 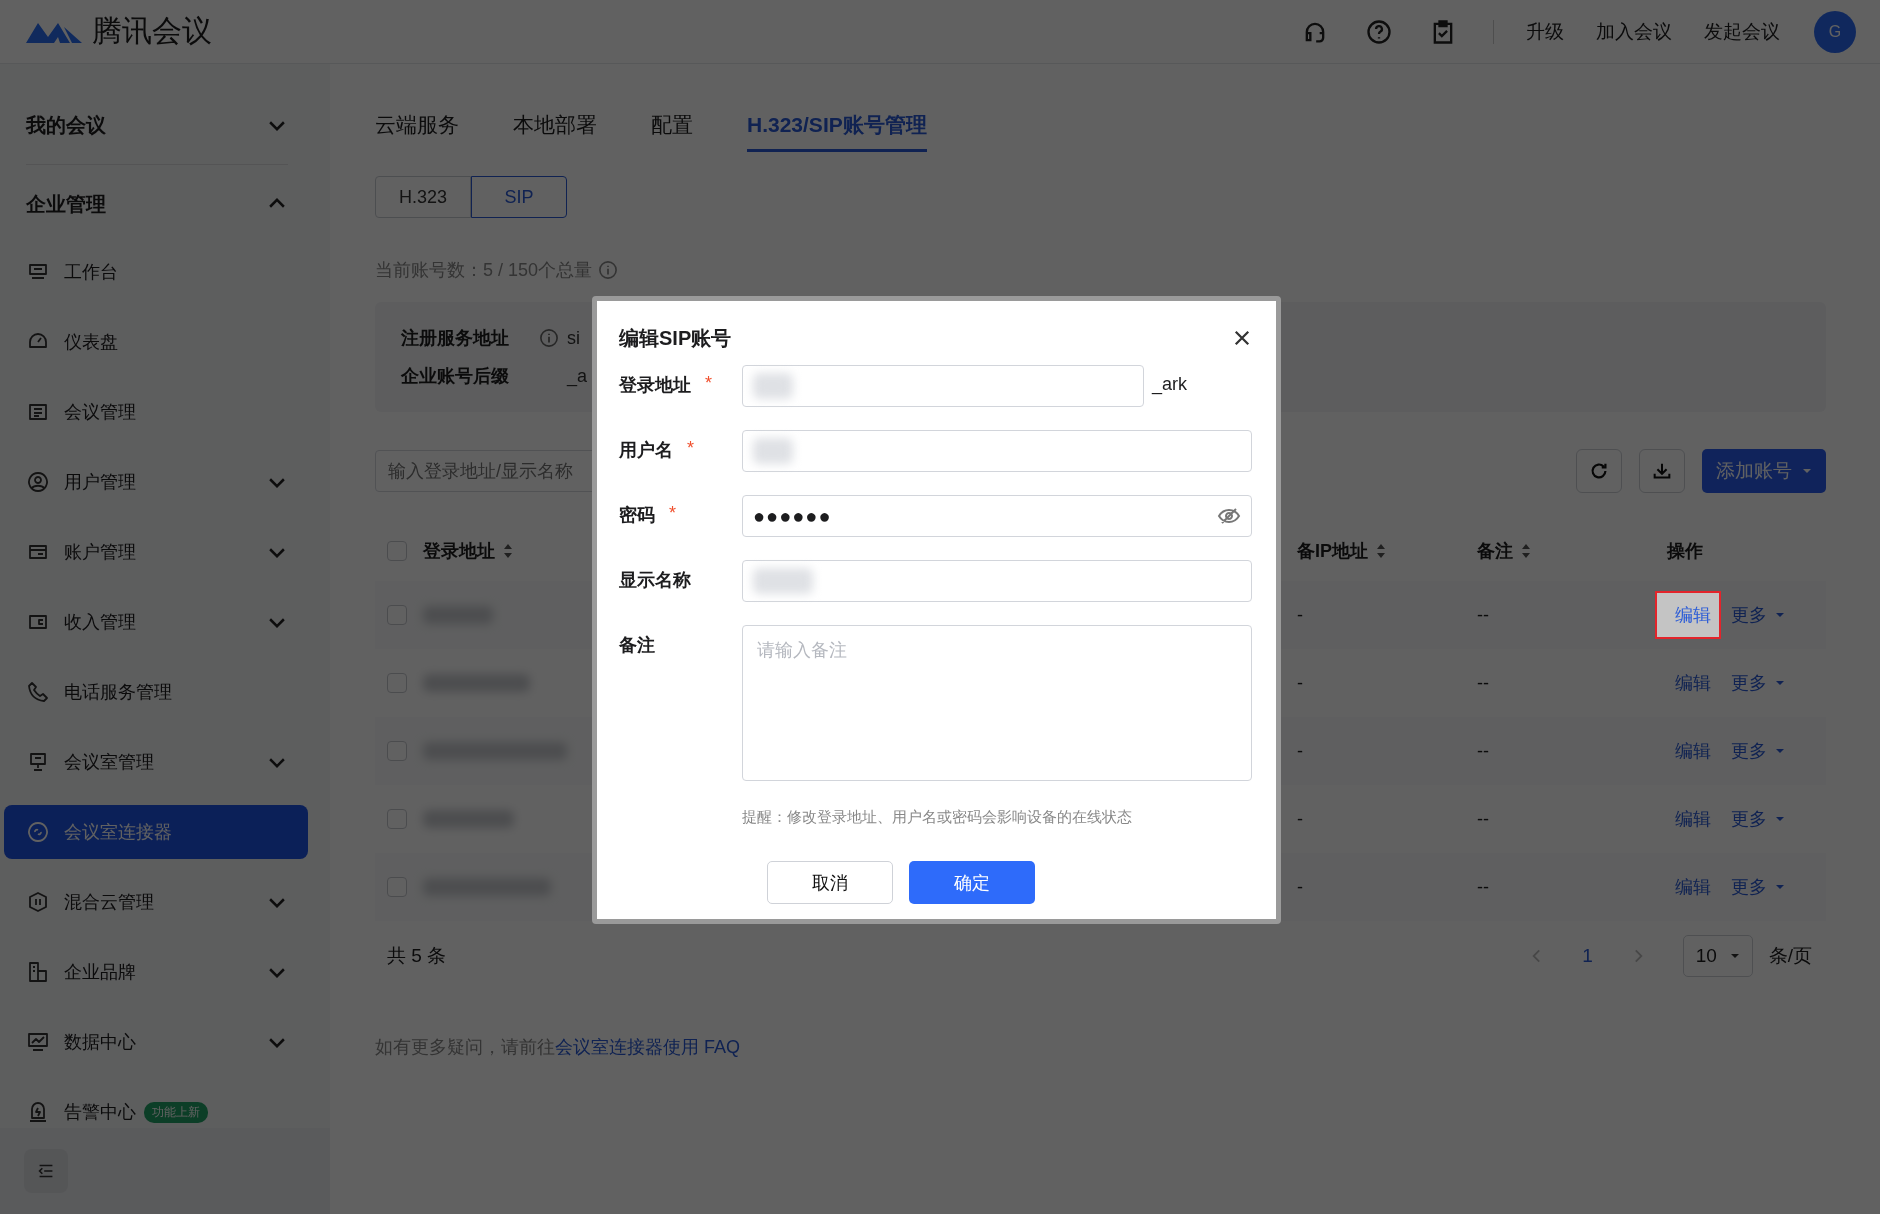 I want to click on sidebar-section: 我的会议, so click(x=157, y=125).